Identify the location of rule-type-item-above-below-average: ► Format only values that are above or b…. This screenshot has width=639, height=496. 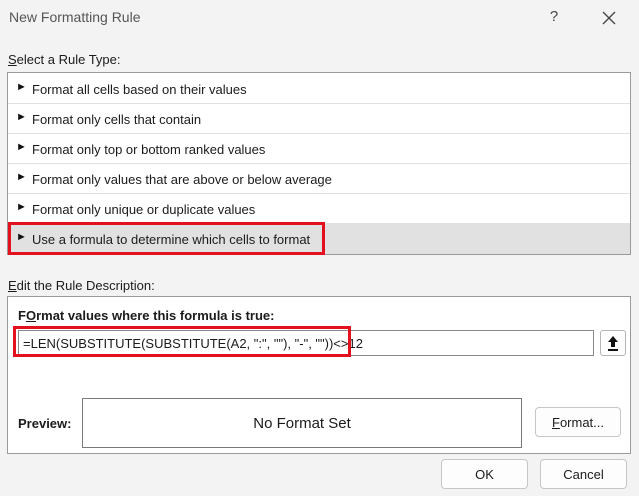
(319, 179).